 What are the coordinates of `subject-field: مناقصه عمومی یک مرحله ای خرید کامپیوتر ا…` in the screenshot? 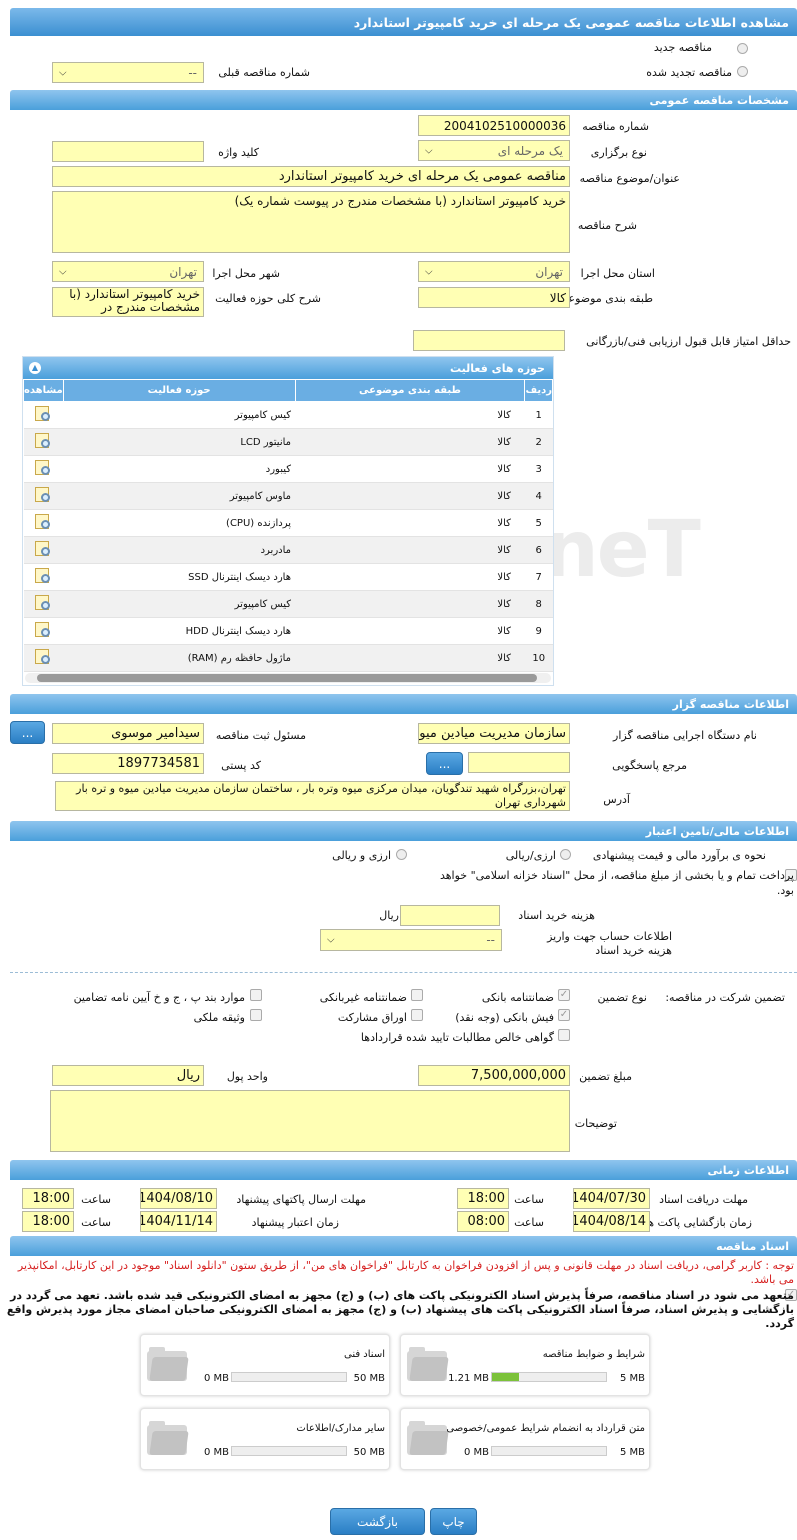 It's located at (311, 176).